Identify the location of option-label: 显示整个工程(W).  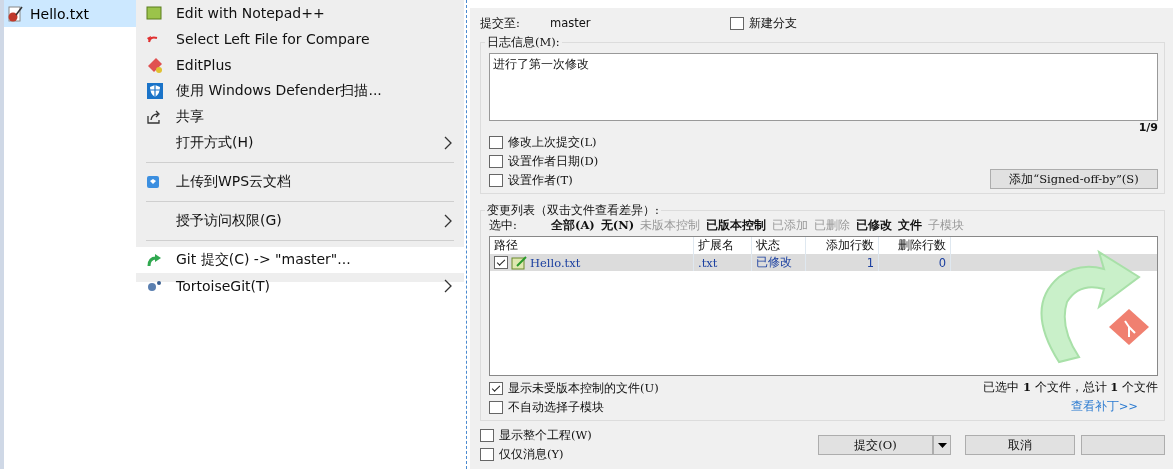
(545, 435).